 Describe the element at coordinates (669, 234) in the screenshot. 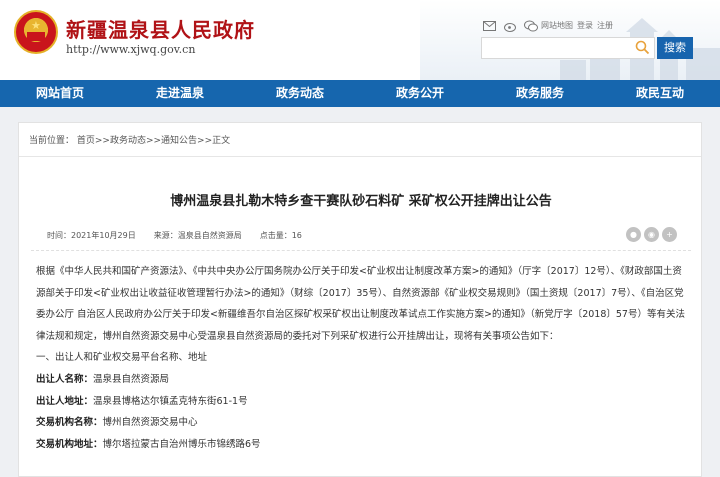

I see `more-share-icon: +` at that location.